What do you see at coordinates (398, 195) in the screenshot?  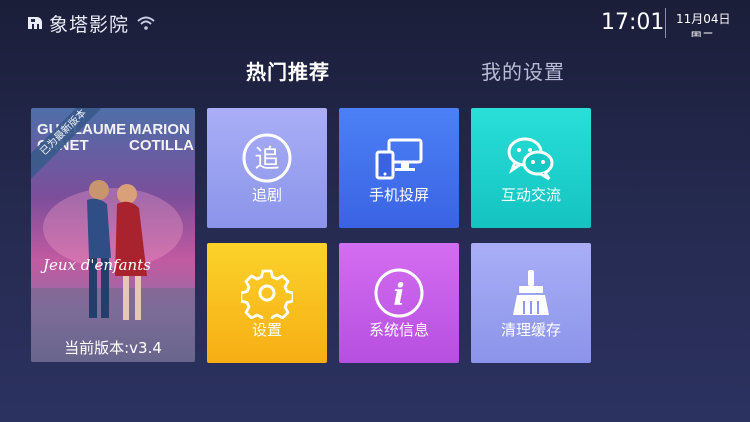 I see `tile-label: 手机投屏` at bounding box center [398, 195].